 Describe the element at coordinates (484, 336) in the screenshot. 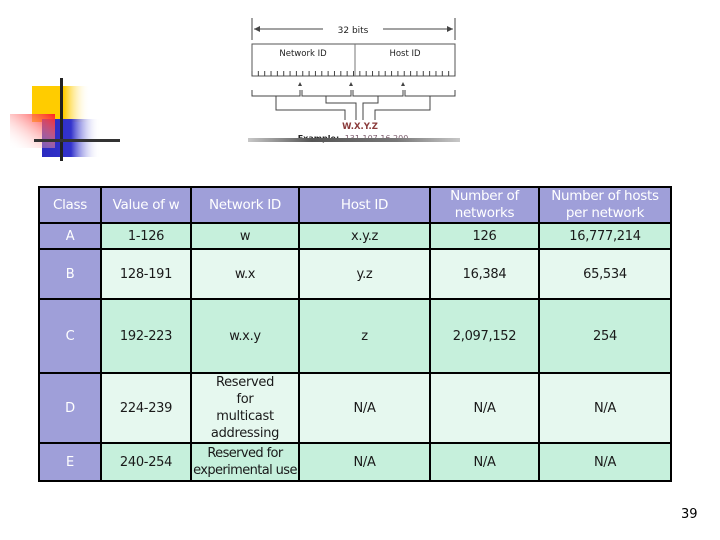

I see `cell-networks: 2,097,152` at that location.